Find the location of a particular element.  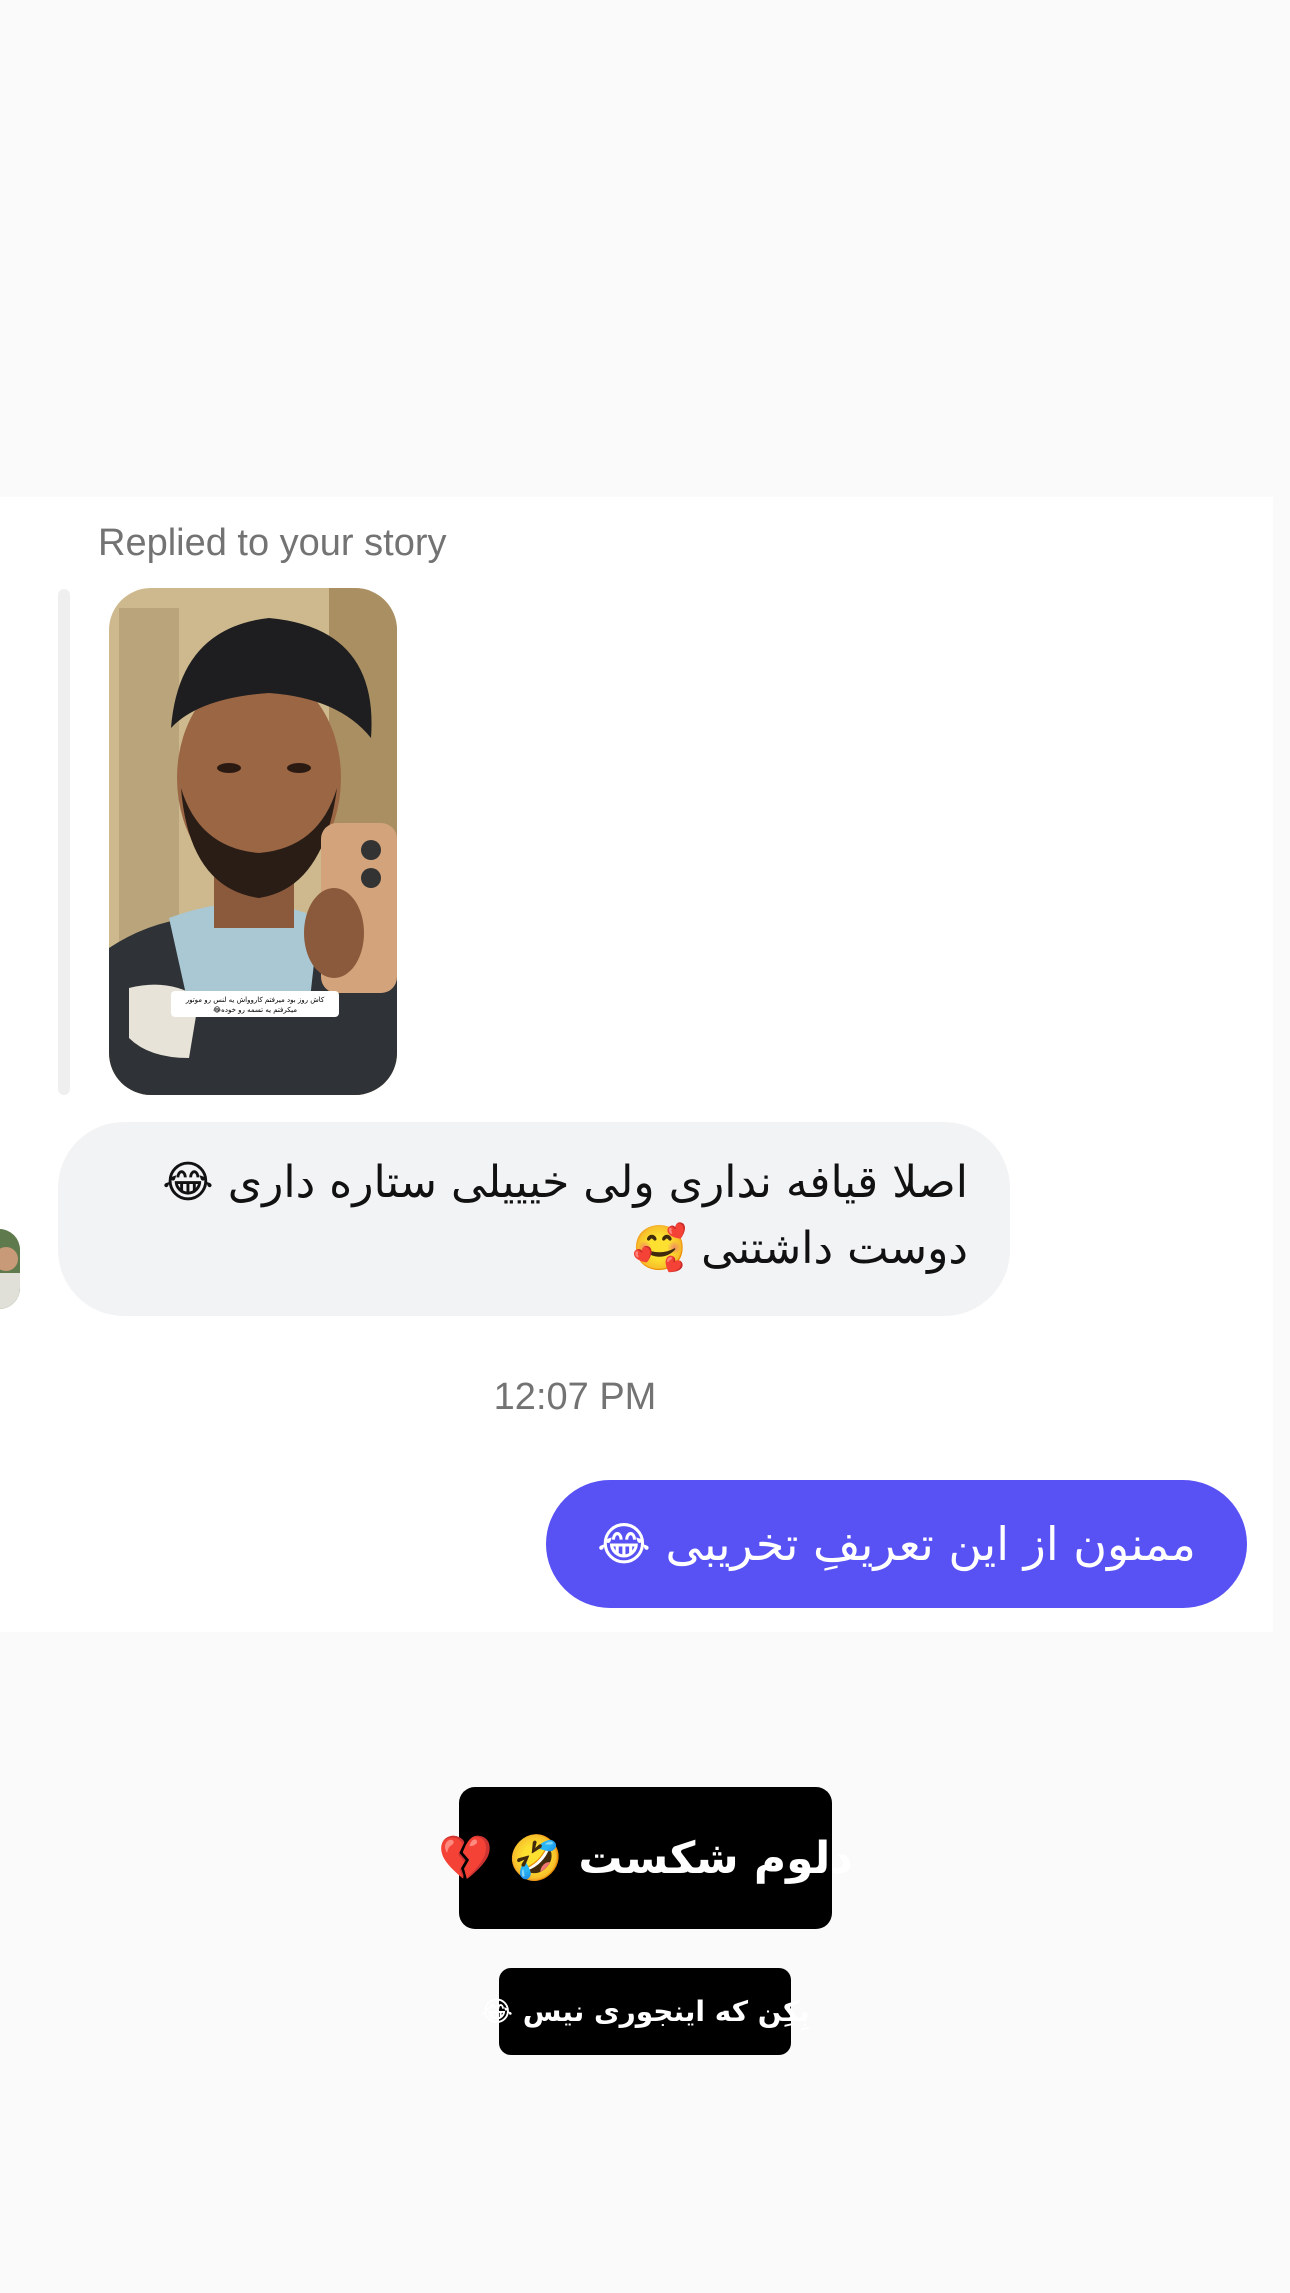

outgoing-text: ممنون از این تعریفِ تخریبی is located at coordinates (930, 1544).